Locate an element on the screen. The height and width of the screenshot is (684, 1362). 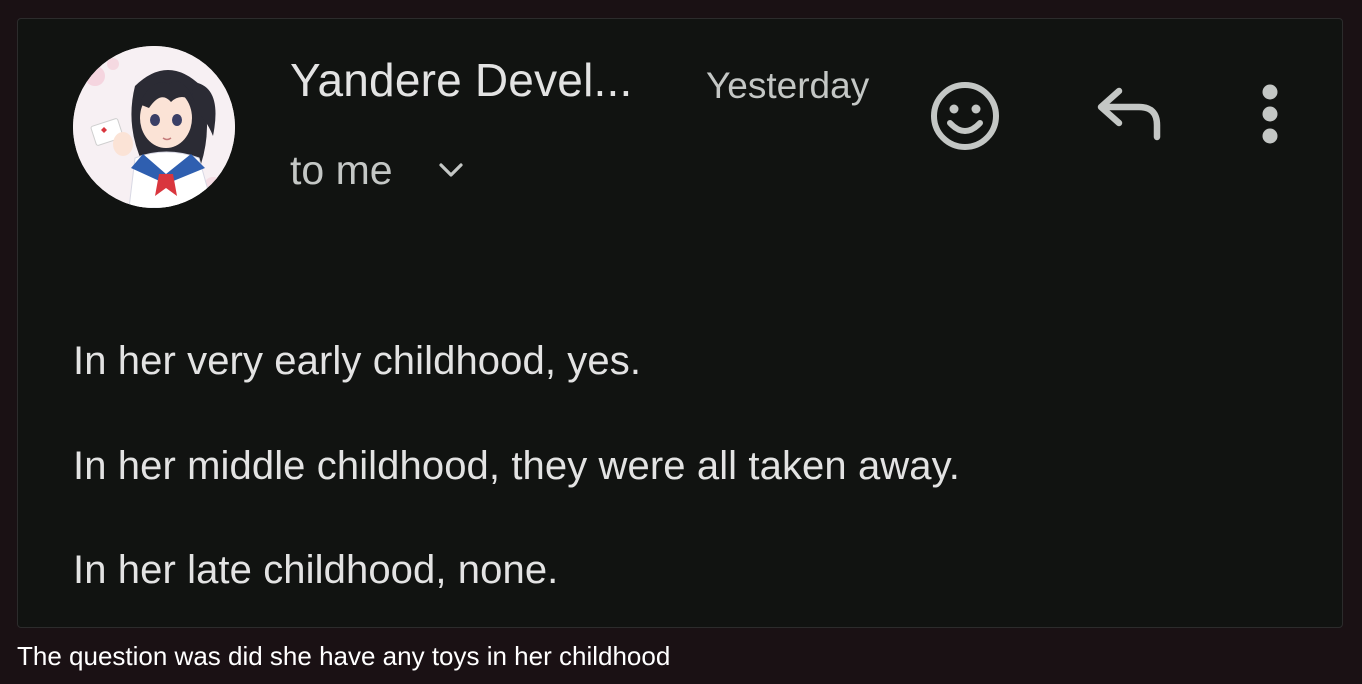
sender-avatar is located at coordinates (154, 127).